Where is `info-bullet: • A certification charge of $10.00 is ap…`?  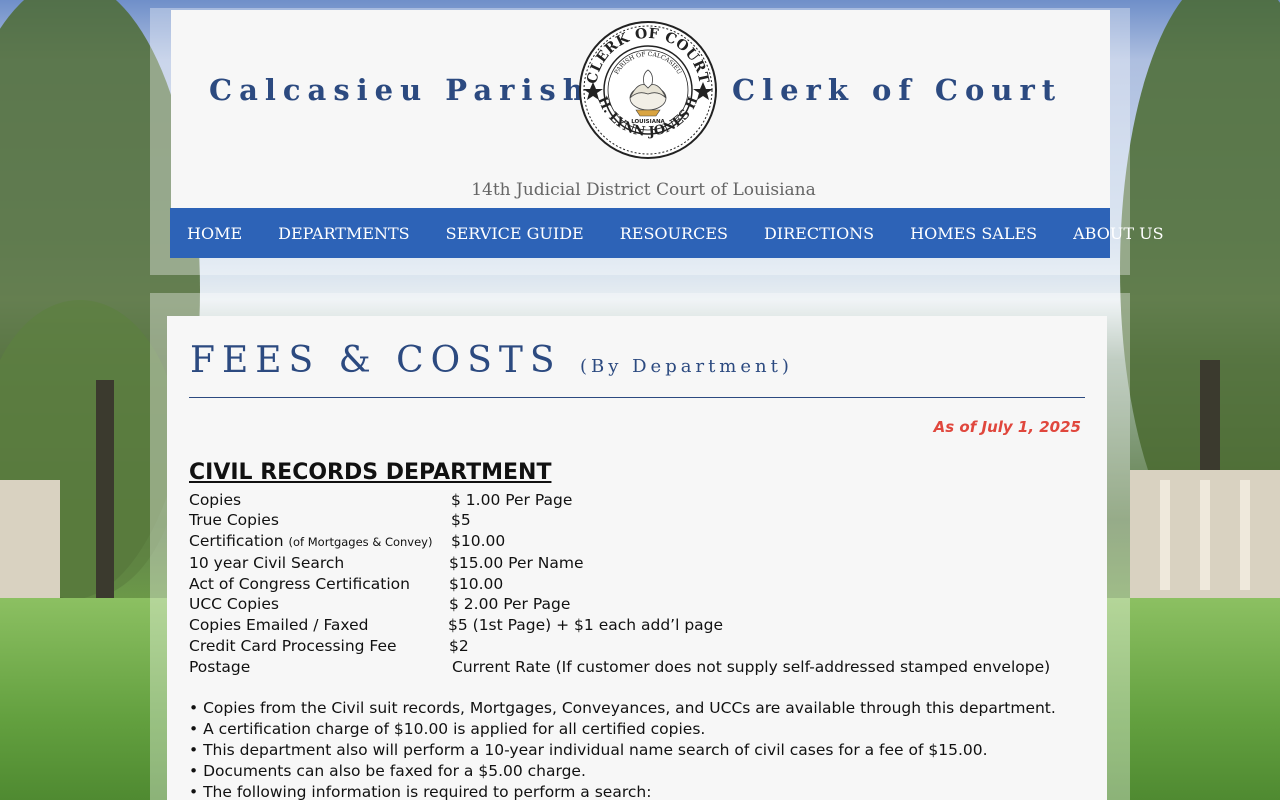
info-bullet: • A certification charge of $10.00 is ap… is located at coordinates (447, 729).